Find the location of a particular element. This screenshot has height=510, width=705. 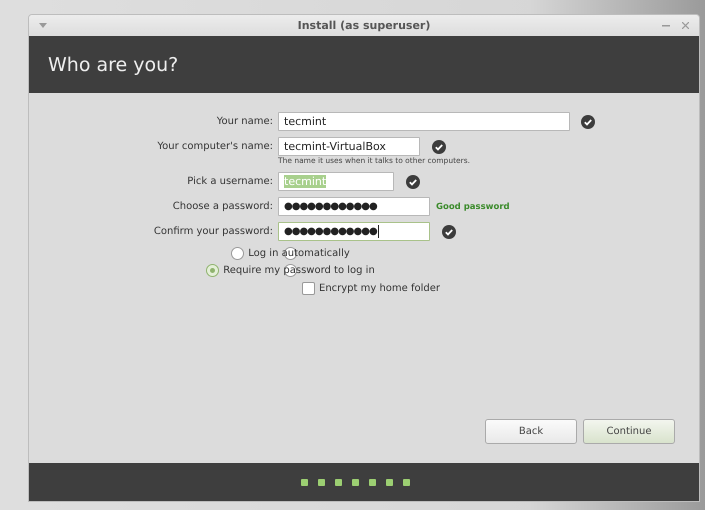

field-label: Your name: is located at coordinates (245, 121).